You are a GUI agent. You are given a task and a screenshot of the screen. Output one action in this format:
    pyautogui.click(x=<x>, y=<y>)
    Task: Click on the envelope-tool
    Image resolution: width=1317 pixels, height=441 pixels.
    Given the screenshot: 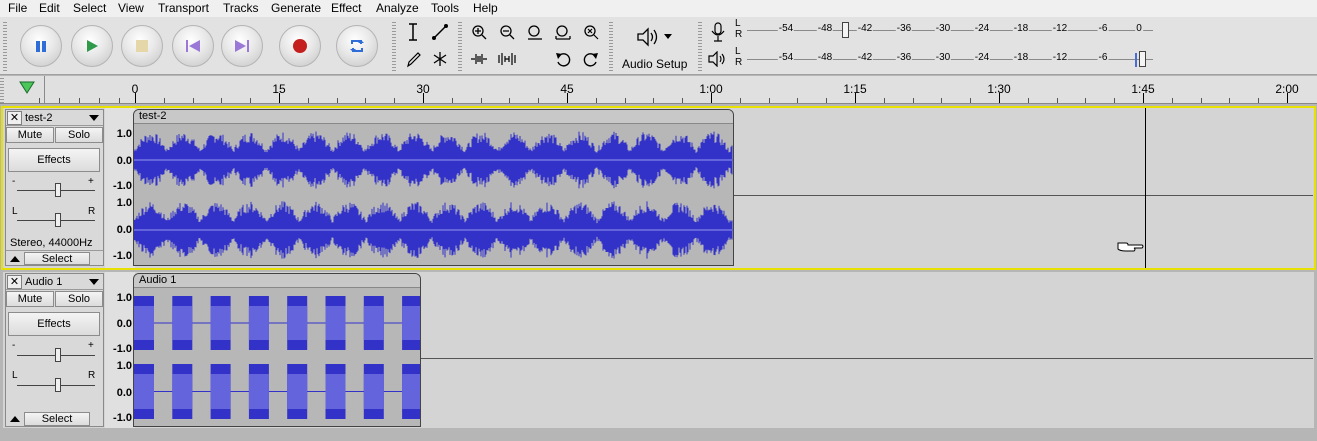 What is the action you would take?
    pyautogui.click(x=440, y=32)
    